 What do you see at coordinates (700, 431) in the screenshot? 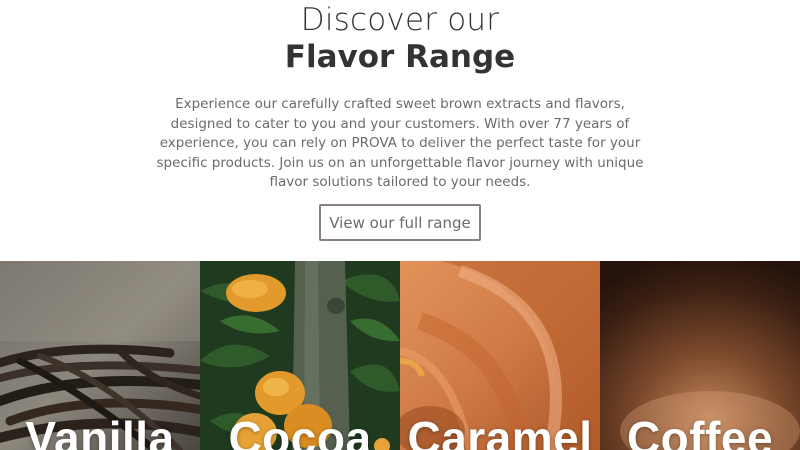
I see `flavor-label-coffee: Coffee` at bounding box center [700, 431].